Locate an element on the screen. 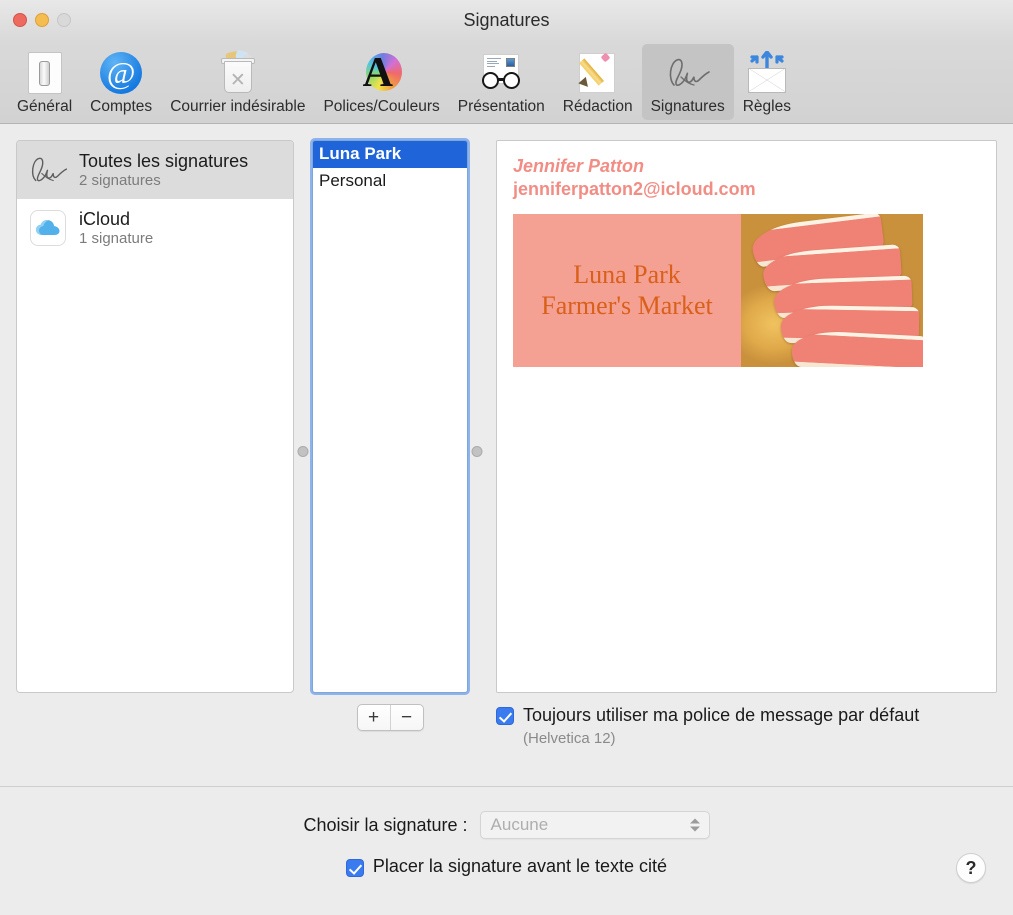 This screenshot has height=915, width=1013. toolbar-label-comptes: Comptes is located at coordinates (121, 106).